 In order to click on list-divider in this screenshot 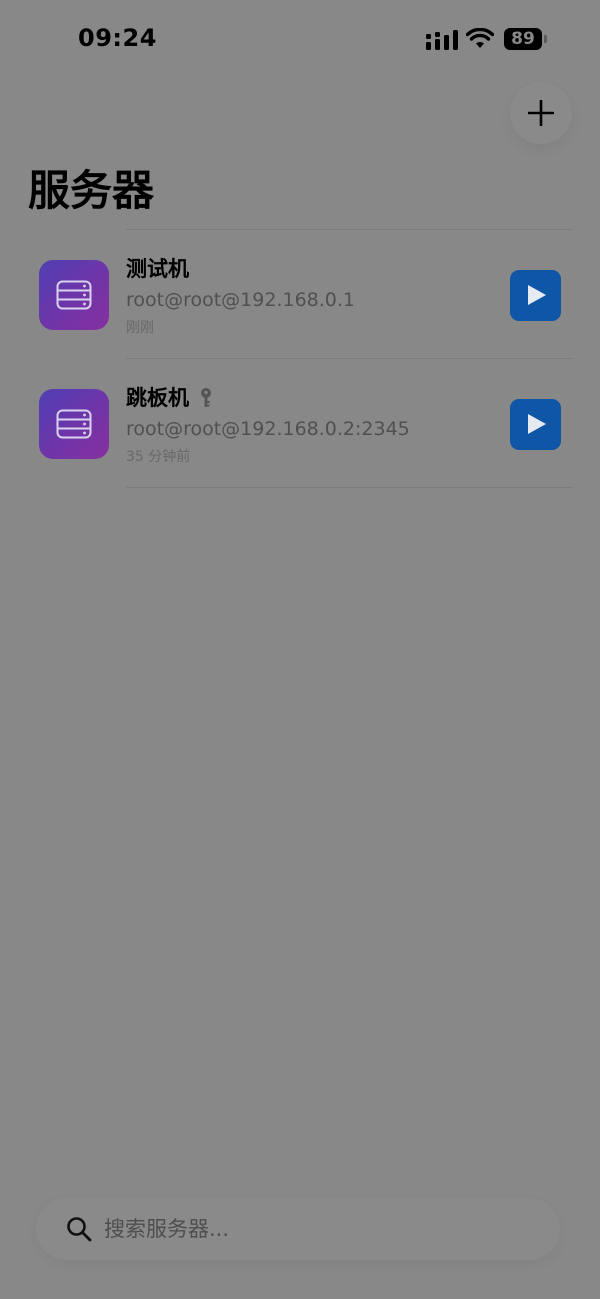, I will do `click(349, 487)`.